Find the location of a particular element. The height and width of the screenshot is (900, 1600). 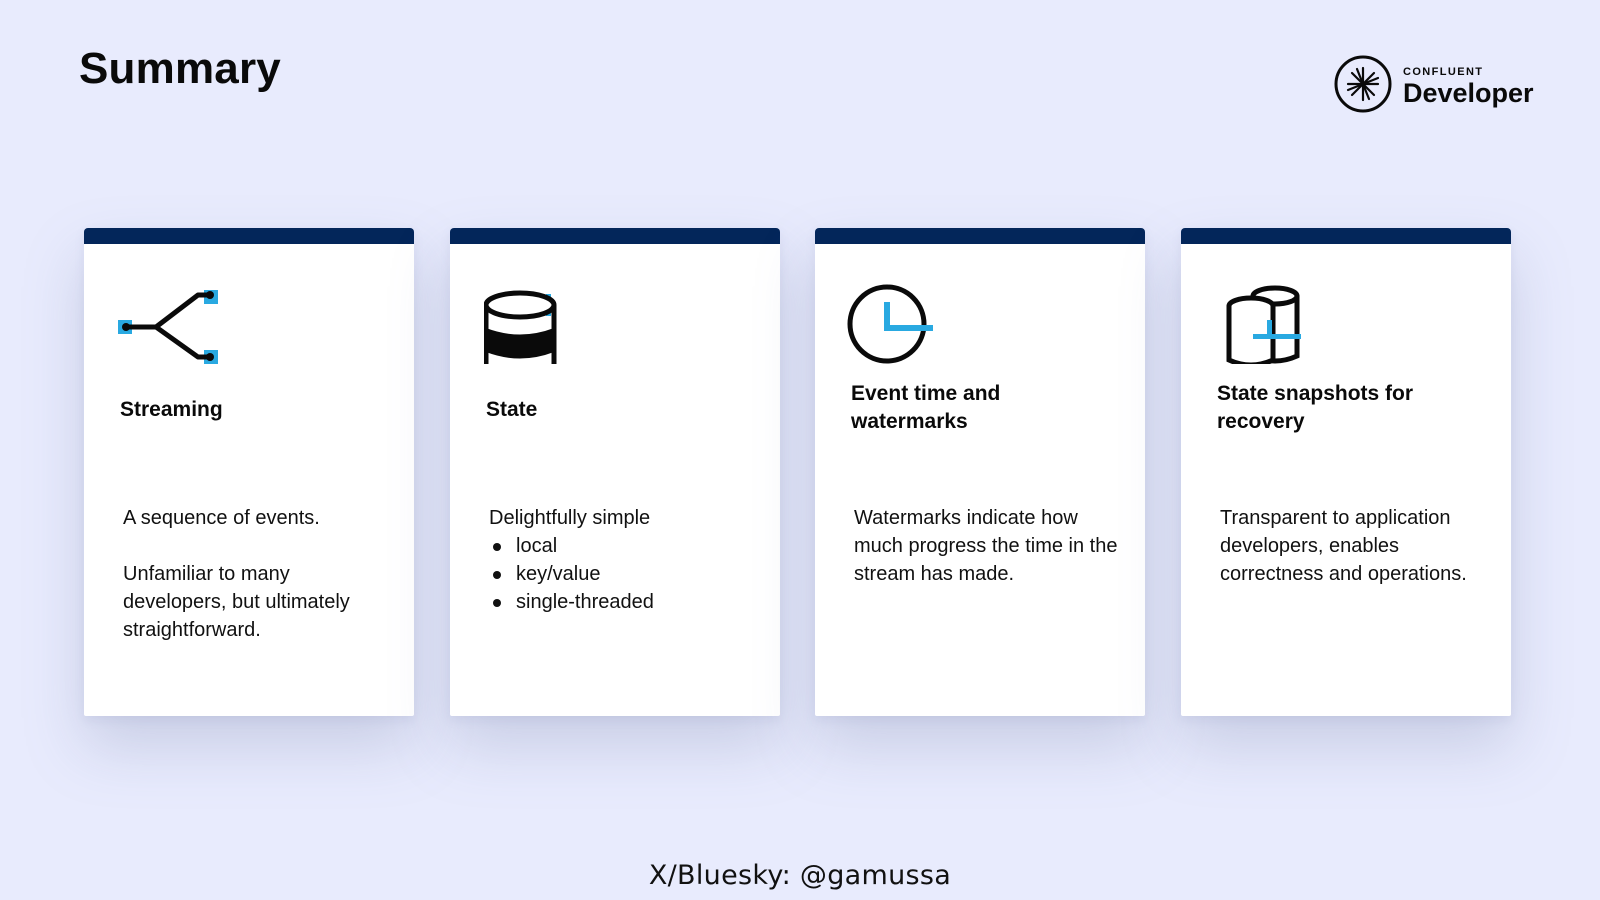

card-title: Event time and watermarks is located at coordinates (926, 407).